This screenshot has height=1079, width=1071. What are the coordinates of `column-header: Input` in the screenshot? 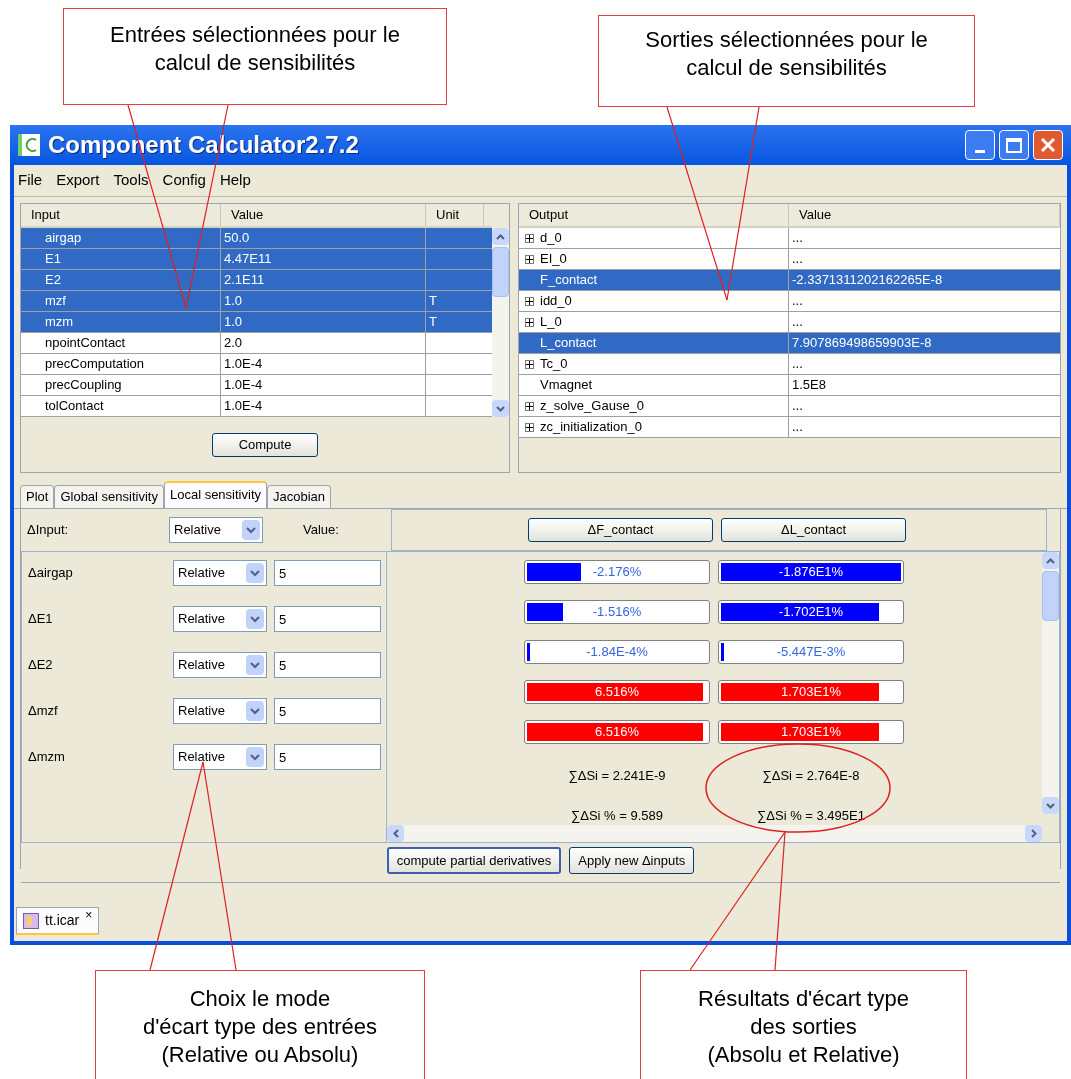 It's located at (121, 215).